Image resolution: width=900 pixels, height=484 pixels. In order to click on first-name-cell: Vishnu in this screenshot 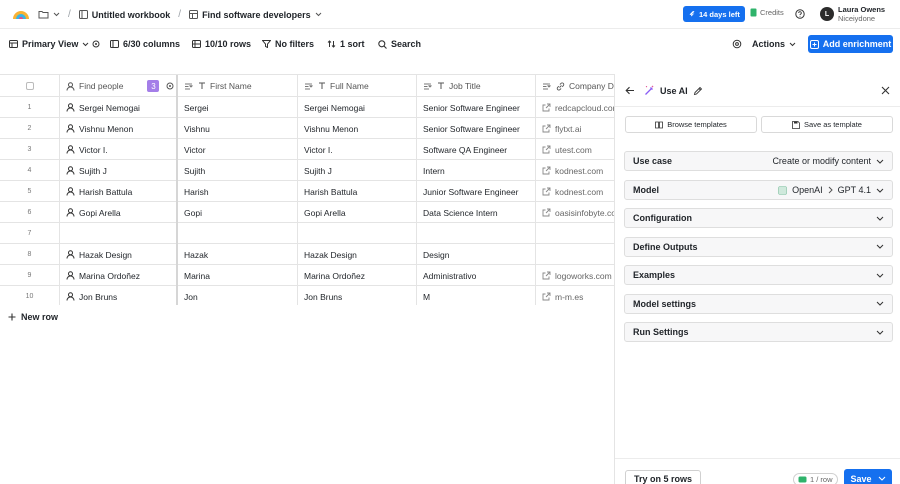, I will do `click(238, 128)`.